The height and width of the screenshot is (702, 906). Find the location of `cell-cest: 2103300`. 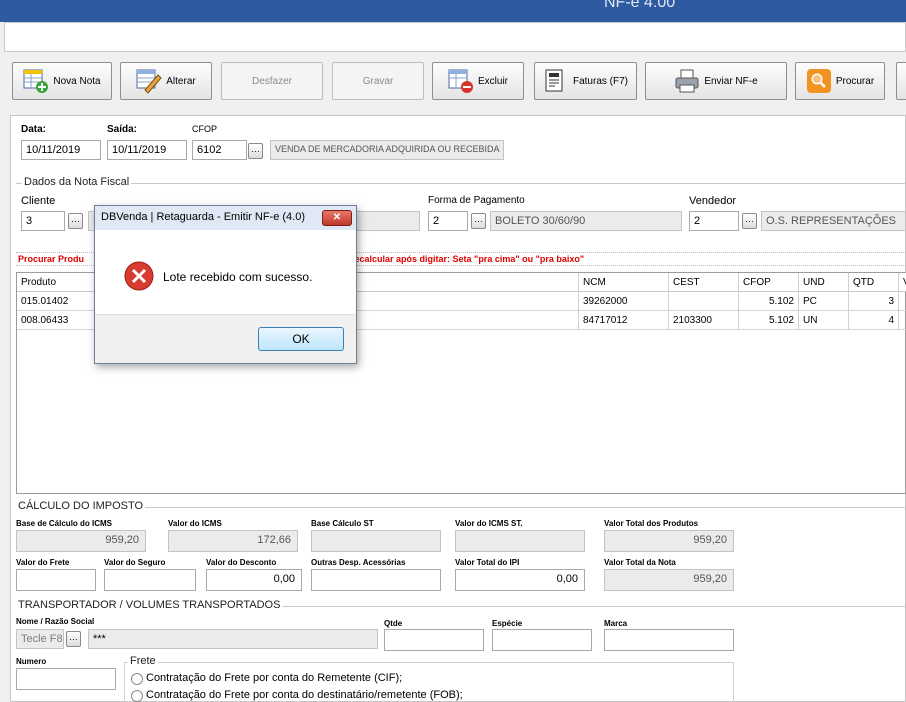

cell-cest: 2103300 is located at coordinates (704, 320).